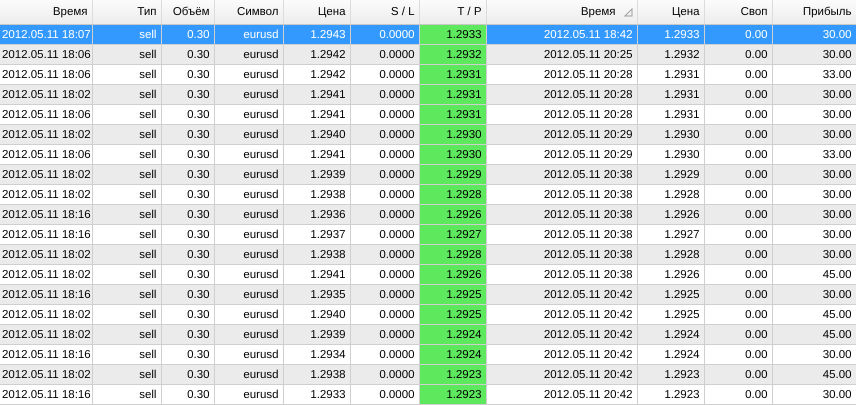  What do you see at coordinates (561, 154) in the screenshot?
I see `table-cell: 2012.05.11 20:29` at bounding box center [561, 154].